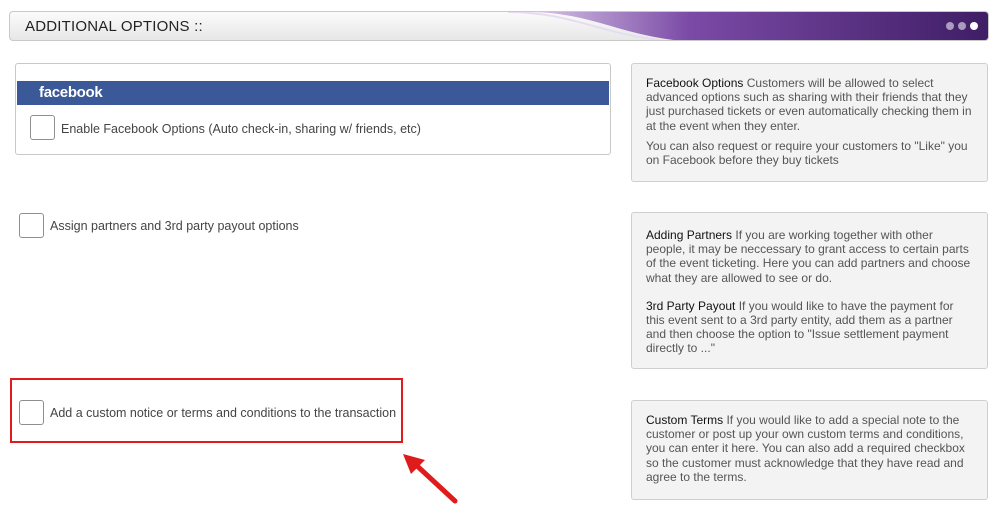  Describe the element at coordinates (42, 127) in the screenshot. I see `enable-facebook-checkbox` at that location.